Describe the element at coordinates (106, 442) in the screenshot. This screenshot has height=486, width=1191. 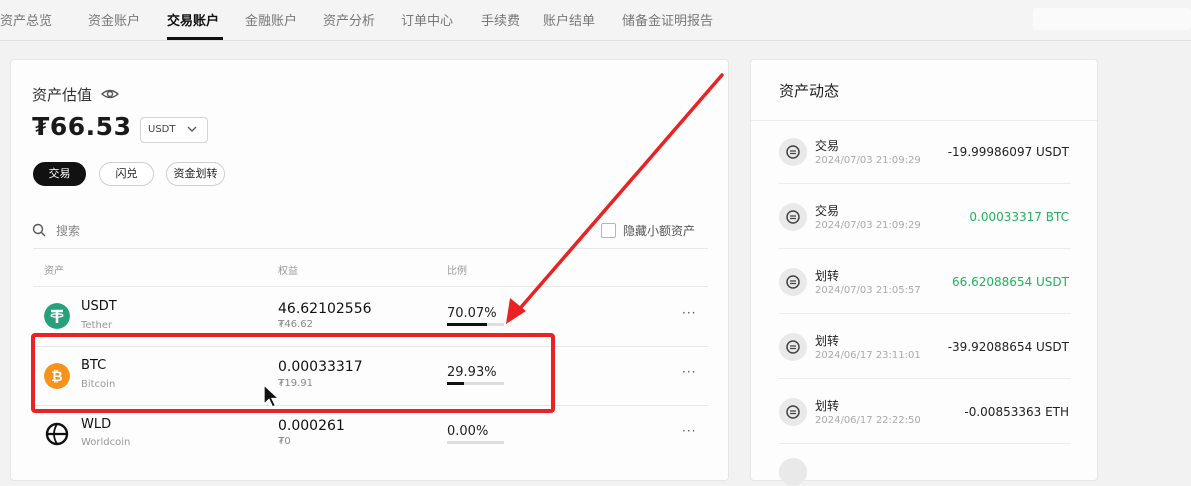
I see `asset-name: Worldcoin` at that location.